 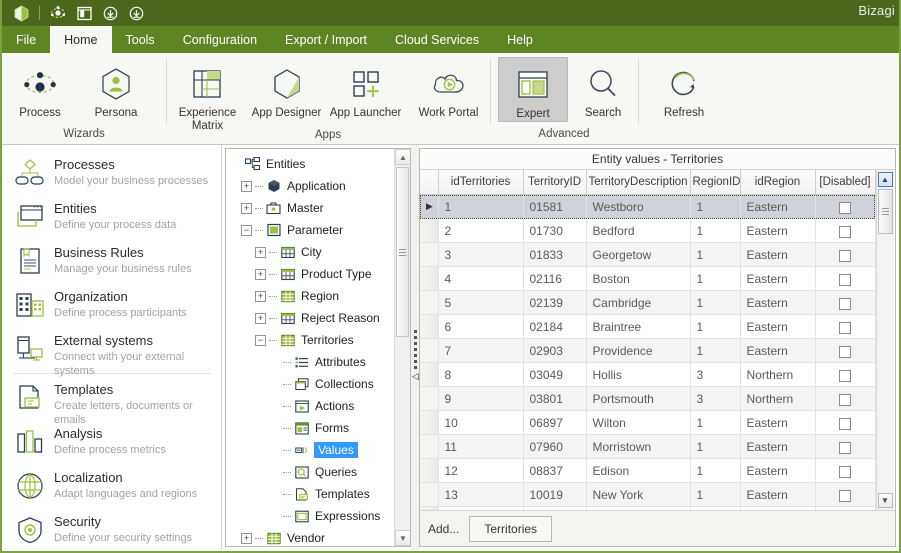 I want to click on ribbon-button-process: Process, so click(x=40, y=88).